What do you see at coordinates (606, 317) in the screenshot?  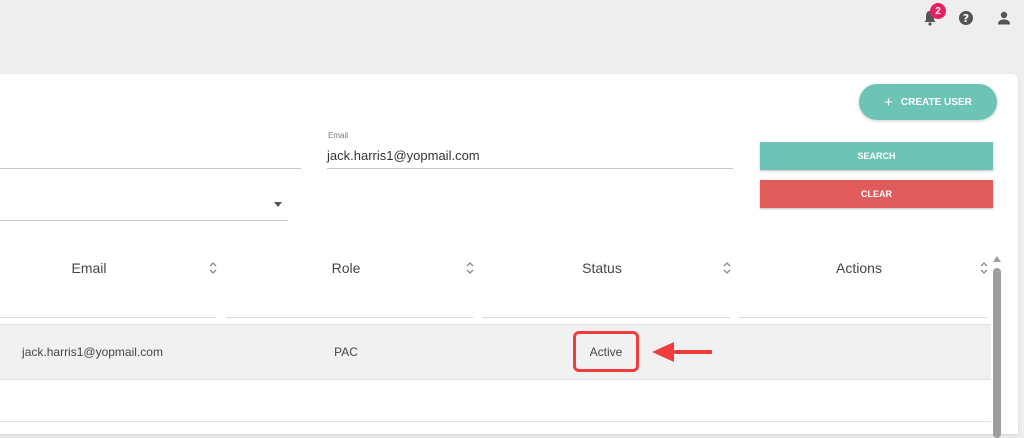 I see `status-column-filter` at bounding box center [606, 317].